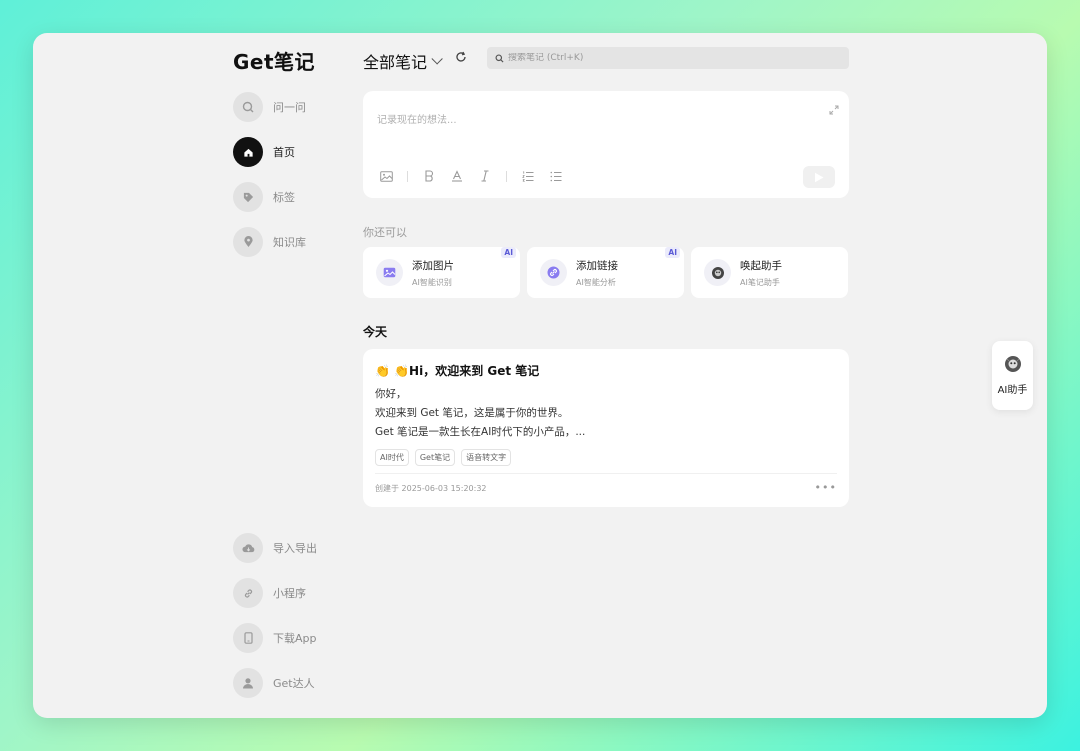 The width and height of the screenshot is (1080, 751). What do you see at coordinates (289, 593) in the screenshot?
I see `sidebar-item-label: 小程序` at bounding box center [289, 593].